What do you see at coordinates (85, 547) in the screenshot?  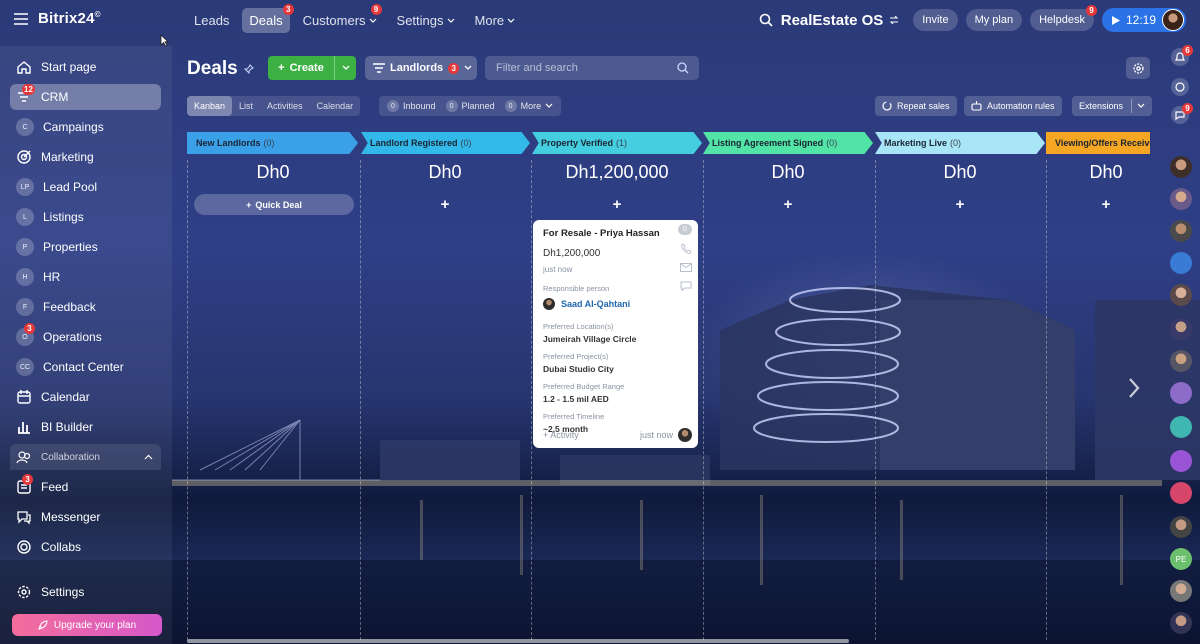 I see `sidebar-item-collabs: Collabs` at bounding box center [85, 547].